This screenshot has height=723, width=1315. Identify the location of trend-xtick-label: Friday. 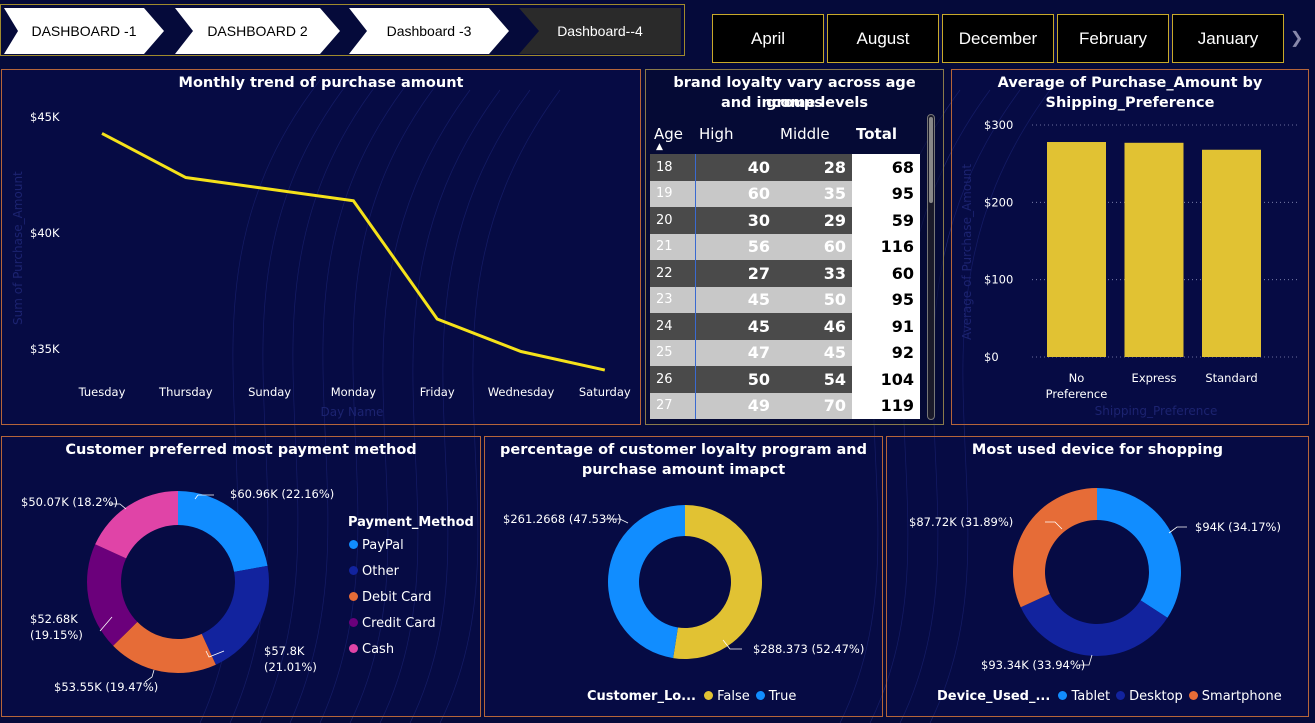
(437, 392).